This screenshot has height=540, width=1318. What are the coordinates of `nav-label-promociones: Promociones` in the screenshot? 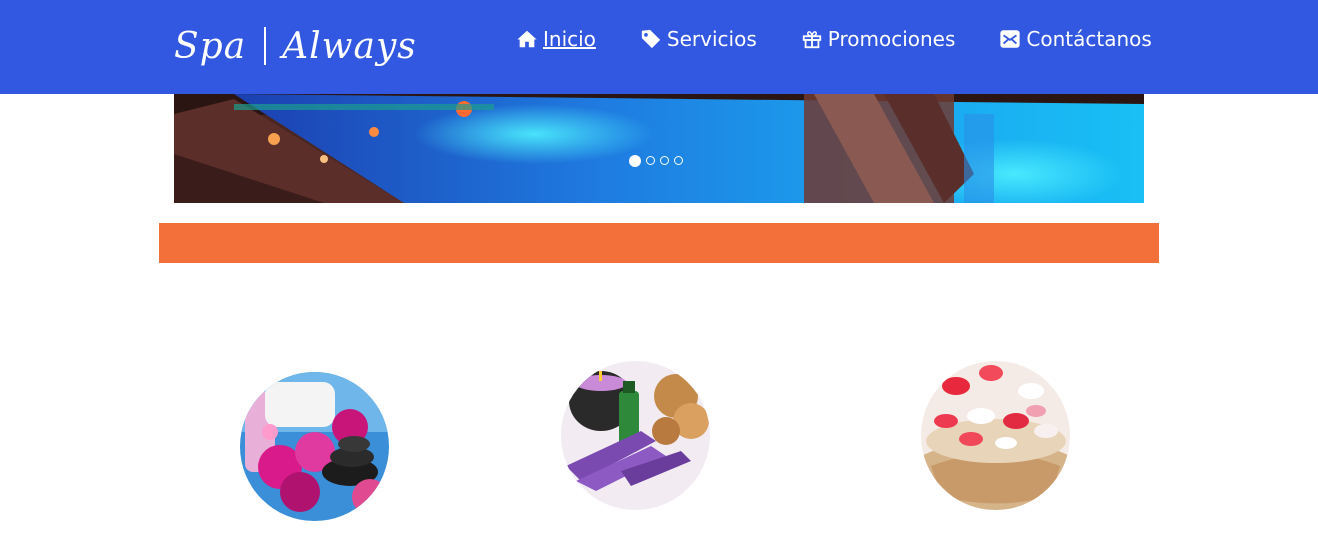 It's located at (891, 39).